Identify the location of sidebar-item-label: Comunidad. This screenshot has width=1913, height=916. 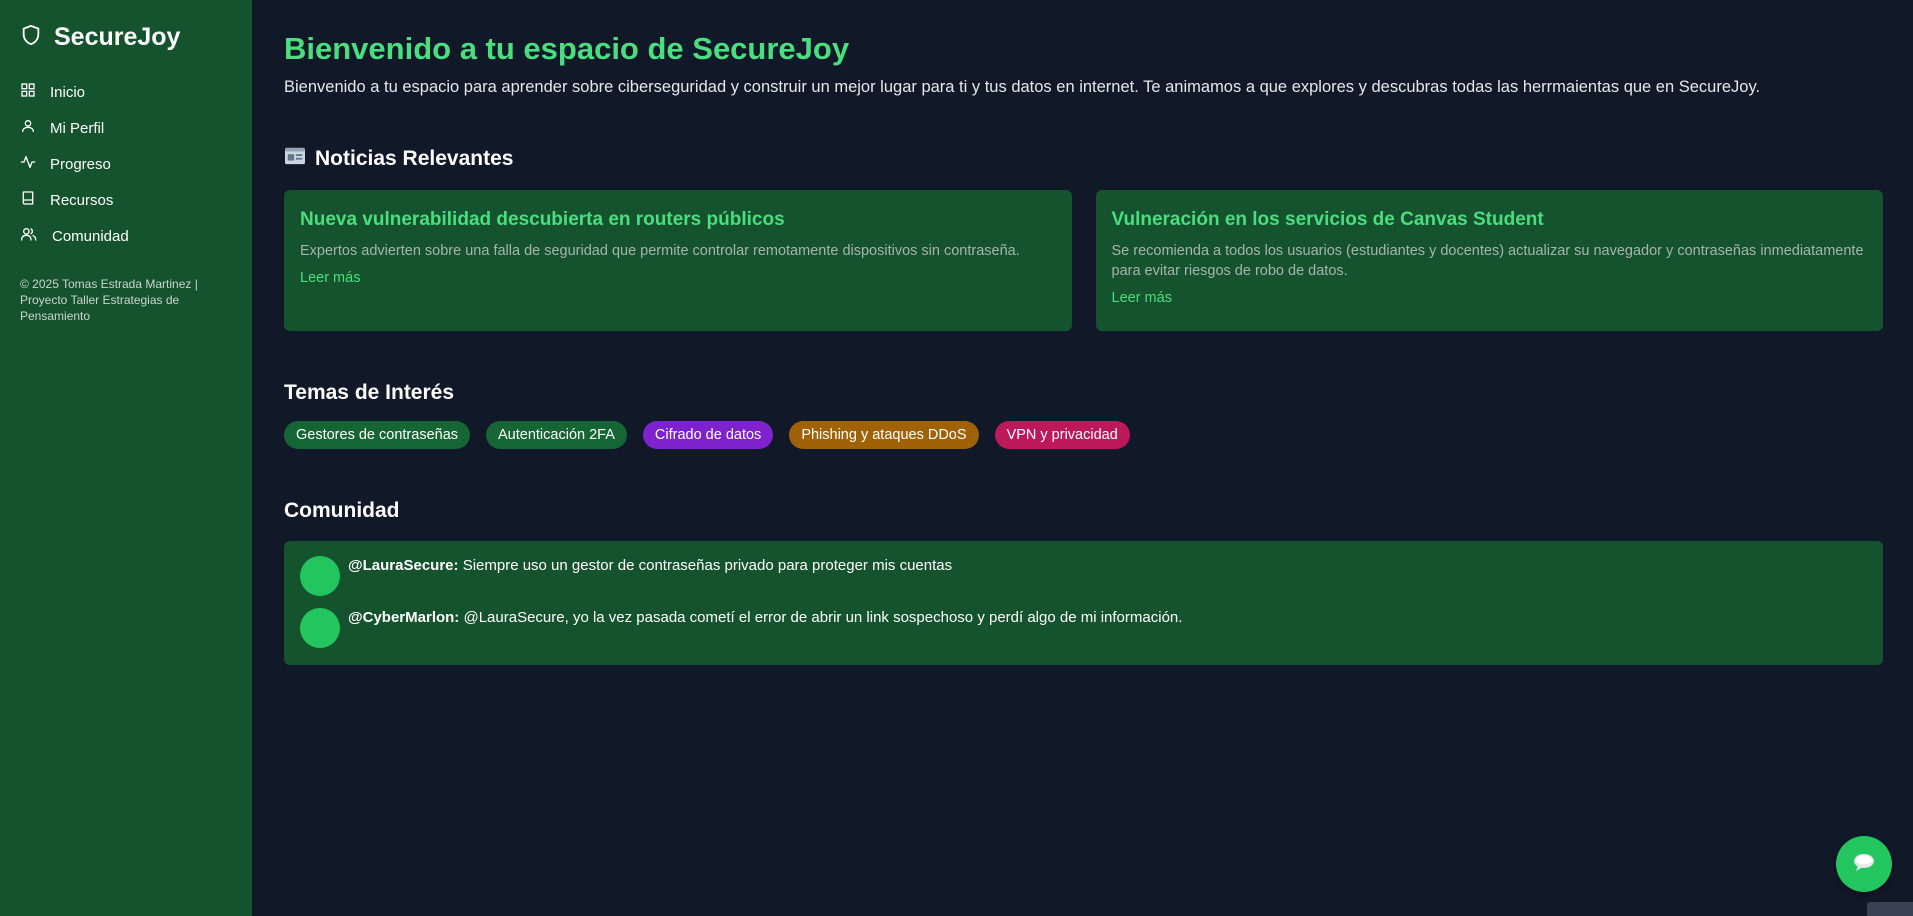
(90, 236).